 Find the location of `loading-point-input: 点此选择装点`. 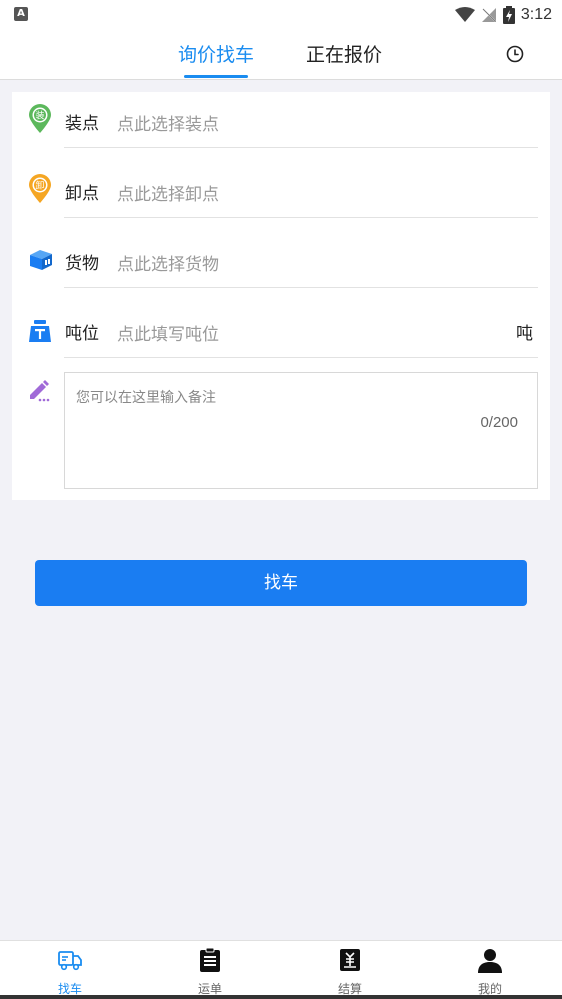

loading-point-input: 点此选择装点 is located at coordinates (168, 122).